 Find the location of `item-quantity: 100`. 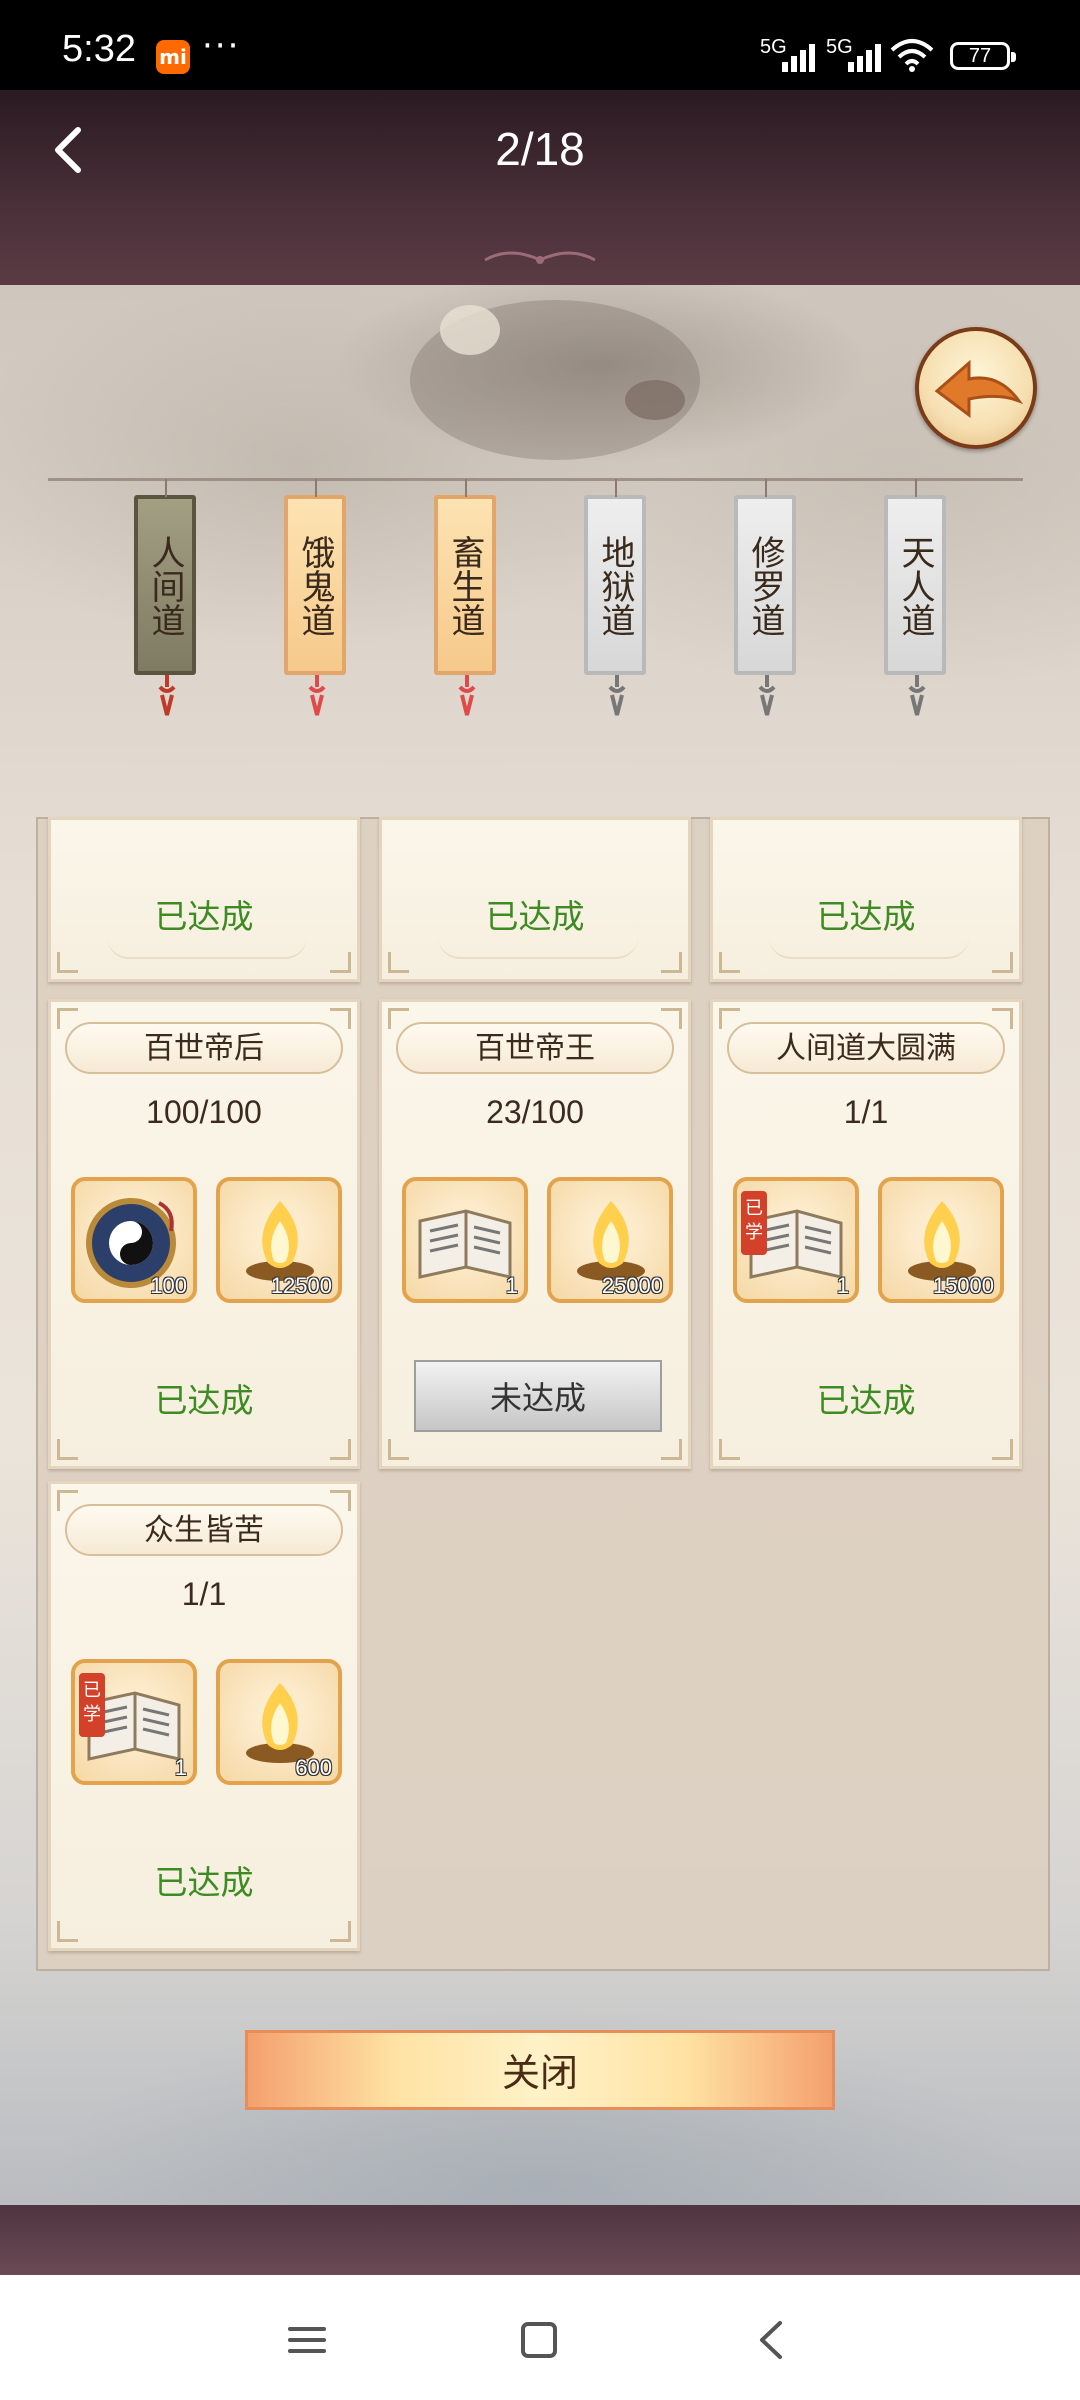

item-quantity: 100 is located at coordinates (168, 1285).